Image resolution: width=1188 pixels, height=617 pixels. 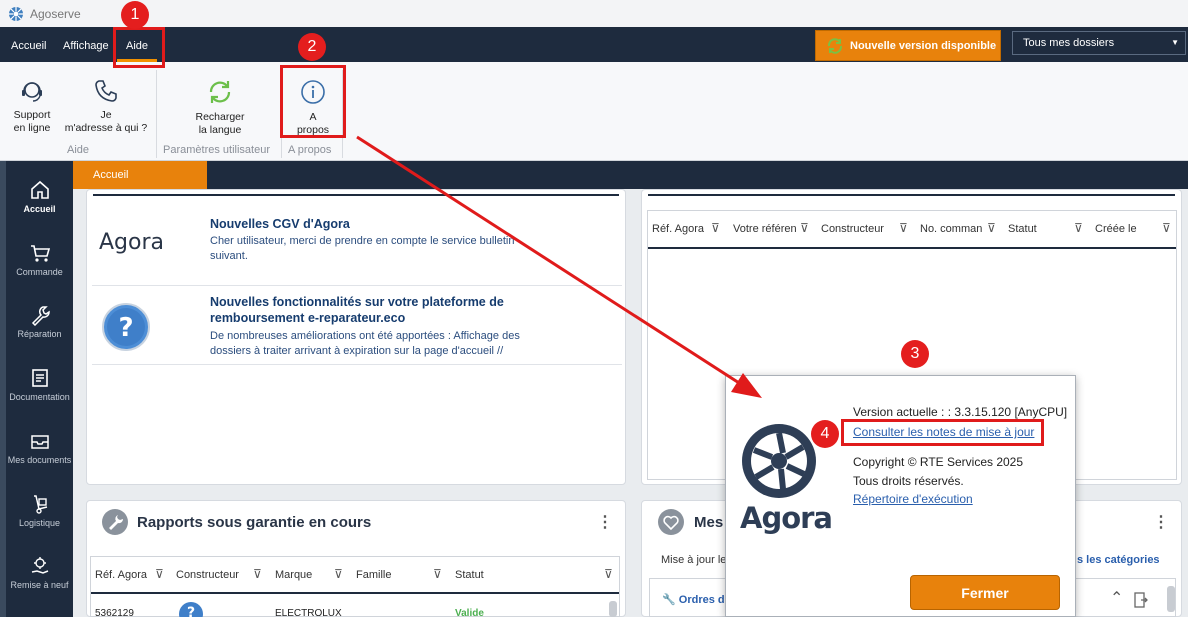 I want to click on messages-subtitle: Mise à jour le, so click(x=694, y=560).